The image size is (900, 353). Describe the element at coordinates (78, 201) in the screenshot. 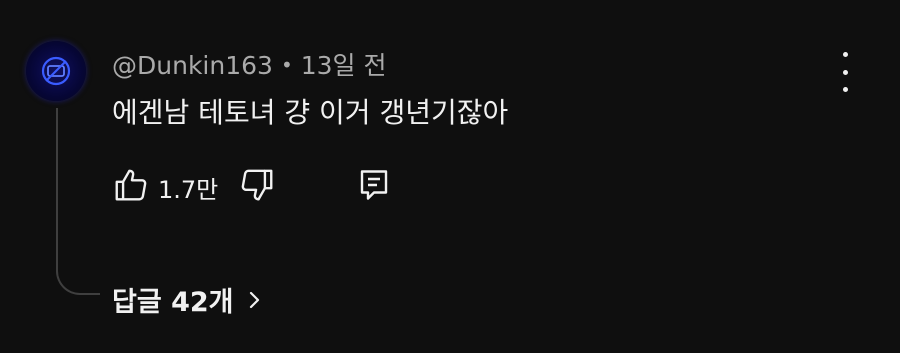

I see `reply-thread-line` at that location.